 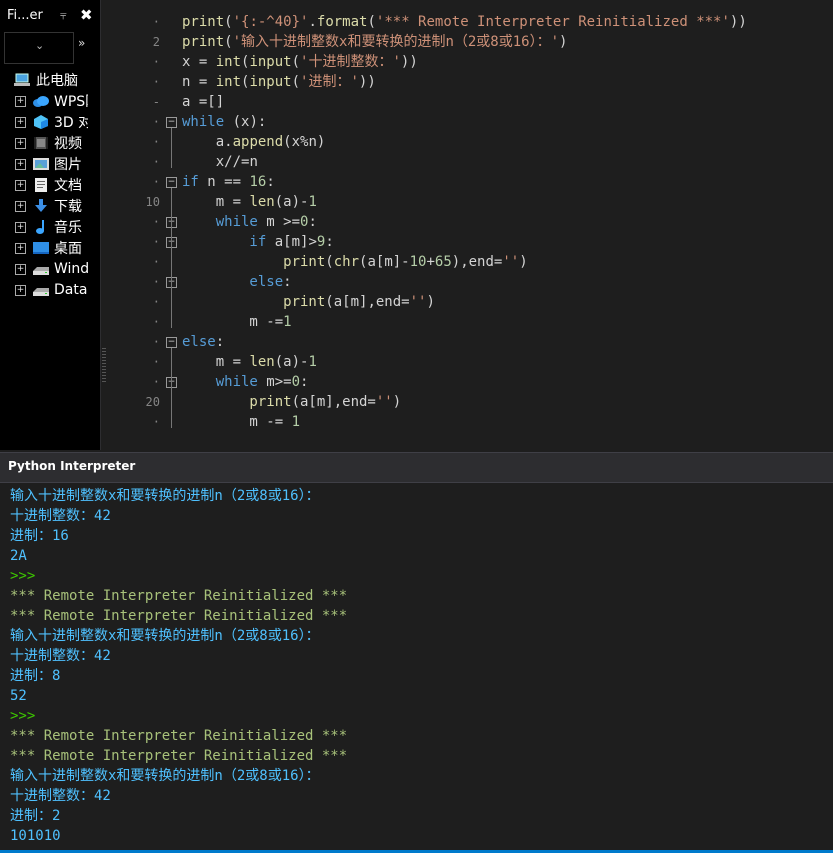 What do you see at coordinates (220, 382) in the screenshot?
I see `code-token: while` at bounding box center [220, 382].